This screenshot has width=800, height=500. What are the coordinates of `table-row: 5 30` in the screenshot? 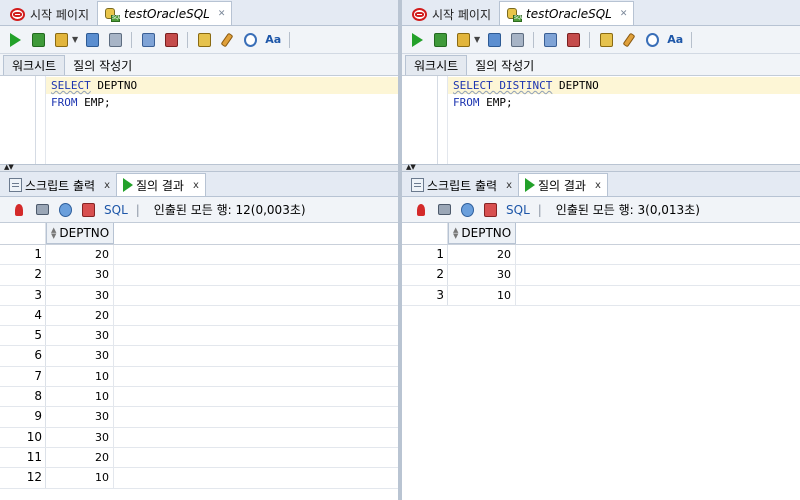 It's located at (199, 336).